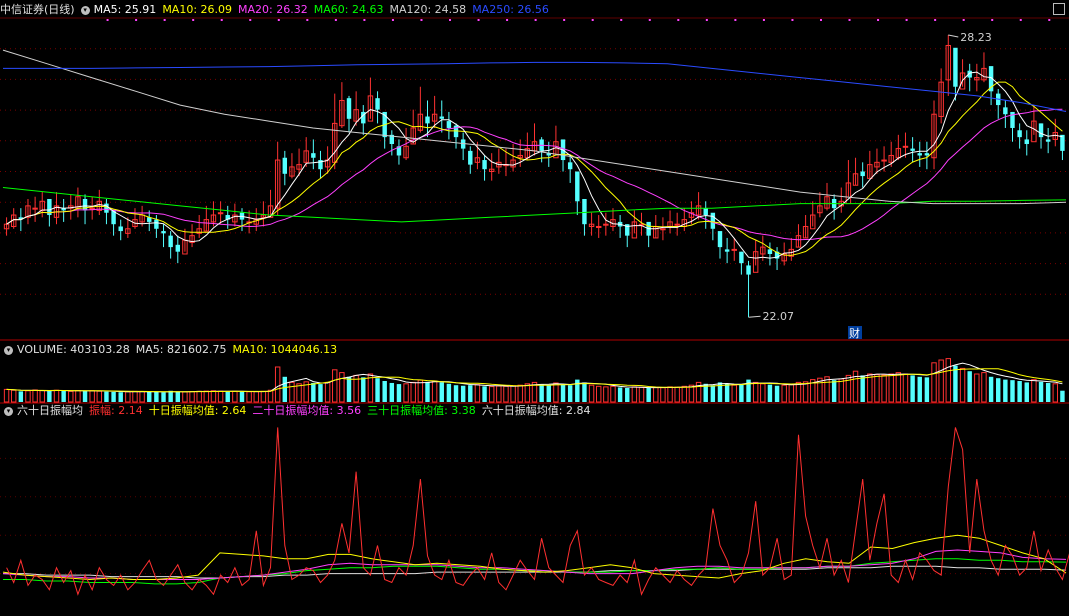 This screenshot has width=1069, height=616. I want to click on amplitude-legend-item-3: 三十日振幅均值: 3.38, so click(421, 410).